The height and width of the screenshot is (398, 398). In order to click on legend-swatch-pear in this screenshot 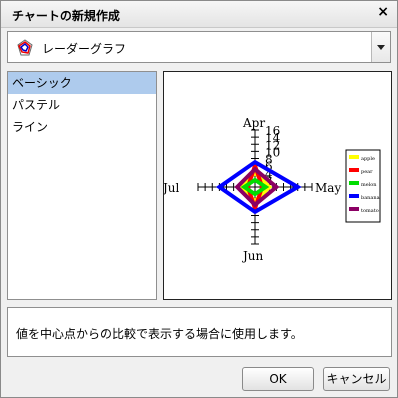, I will do `click(354, 170)`.